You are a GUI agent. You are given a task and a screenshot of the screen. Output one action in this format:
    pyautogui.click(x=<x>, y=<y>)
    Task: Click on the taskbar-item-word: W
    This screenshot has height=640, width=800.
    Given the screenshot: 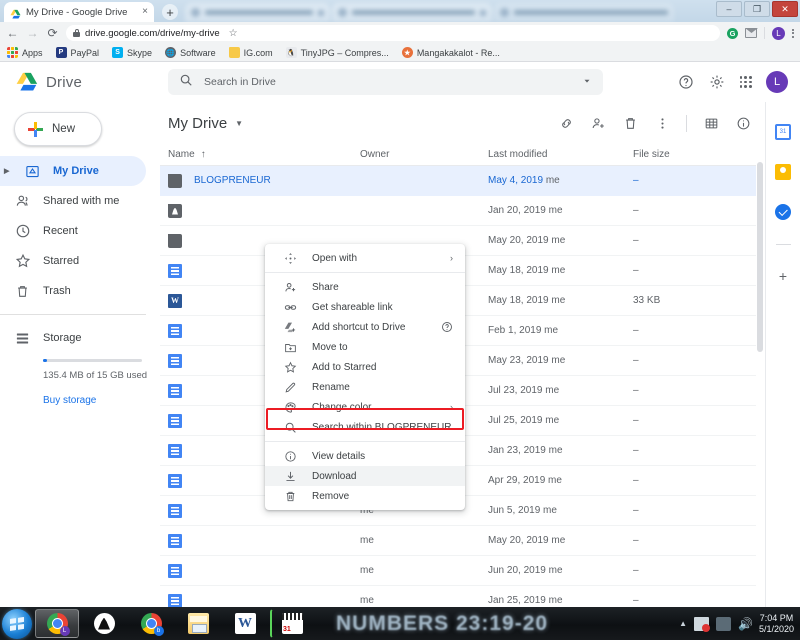 What is the action you would take?
    pyautogui.click(x=245, y=623)
    